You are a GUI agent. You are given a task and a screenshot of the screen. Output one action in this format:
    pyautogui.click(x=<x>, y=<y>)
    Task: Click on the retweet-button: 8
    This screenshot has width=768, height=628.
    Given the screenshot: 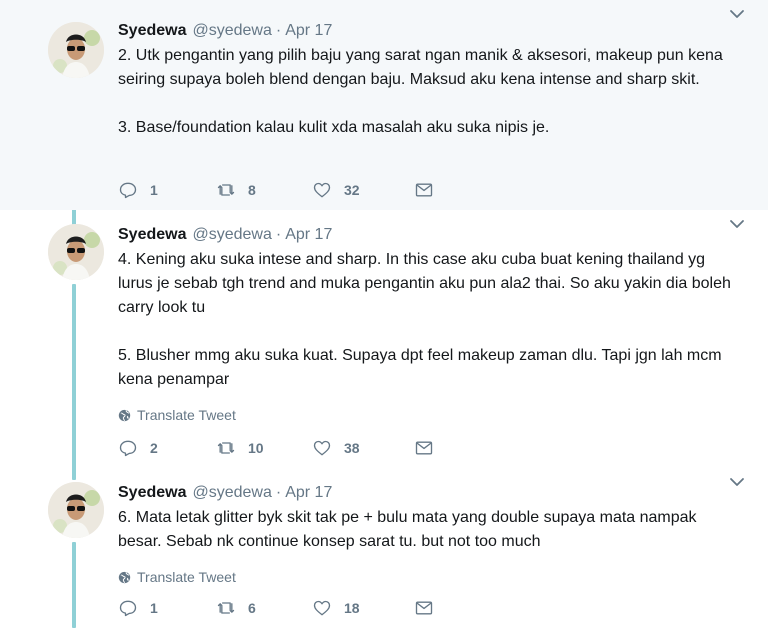 What is the action you would take?
    pyautogui.click(x=264, y=190)
    